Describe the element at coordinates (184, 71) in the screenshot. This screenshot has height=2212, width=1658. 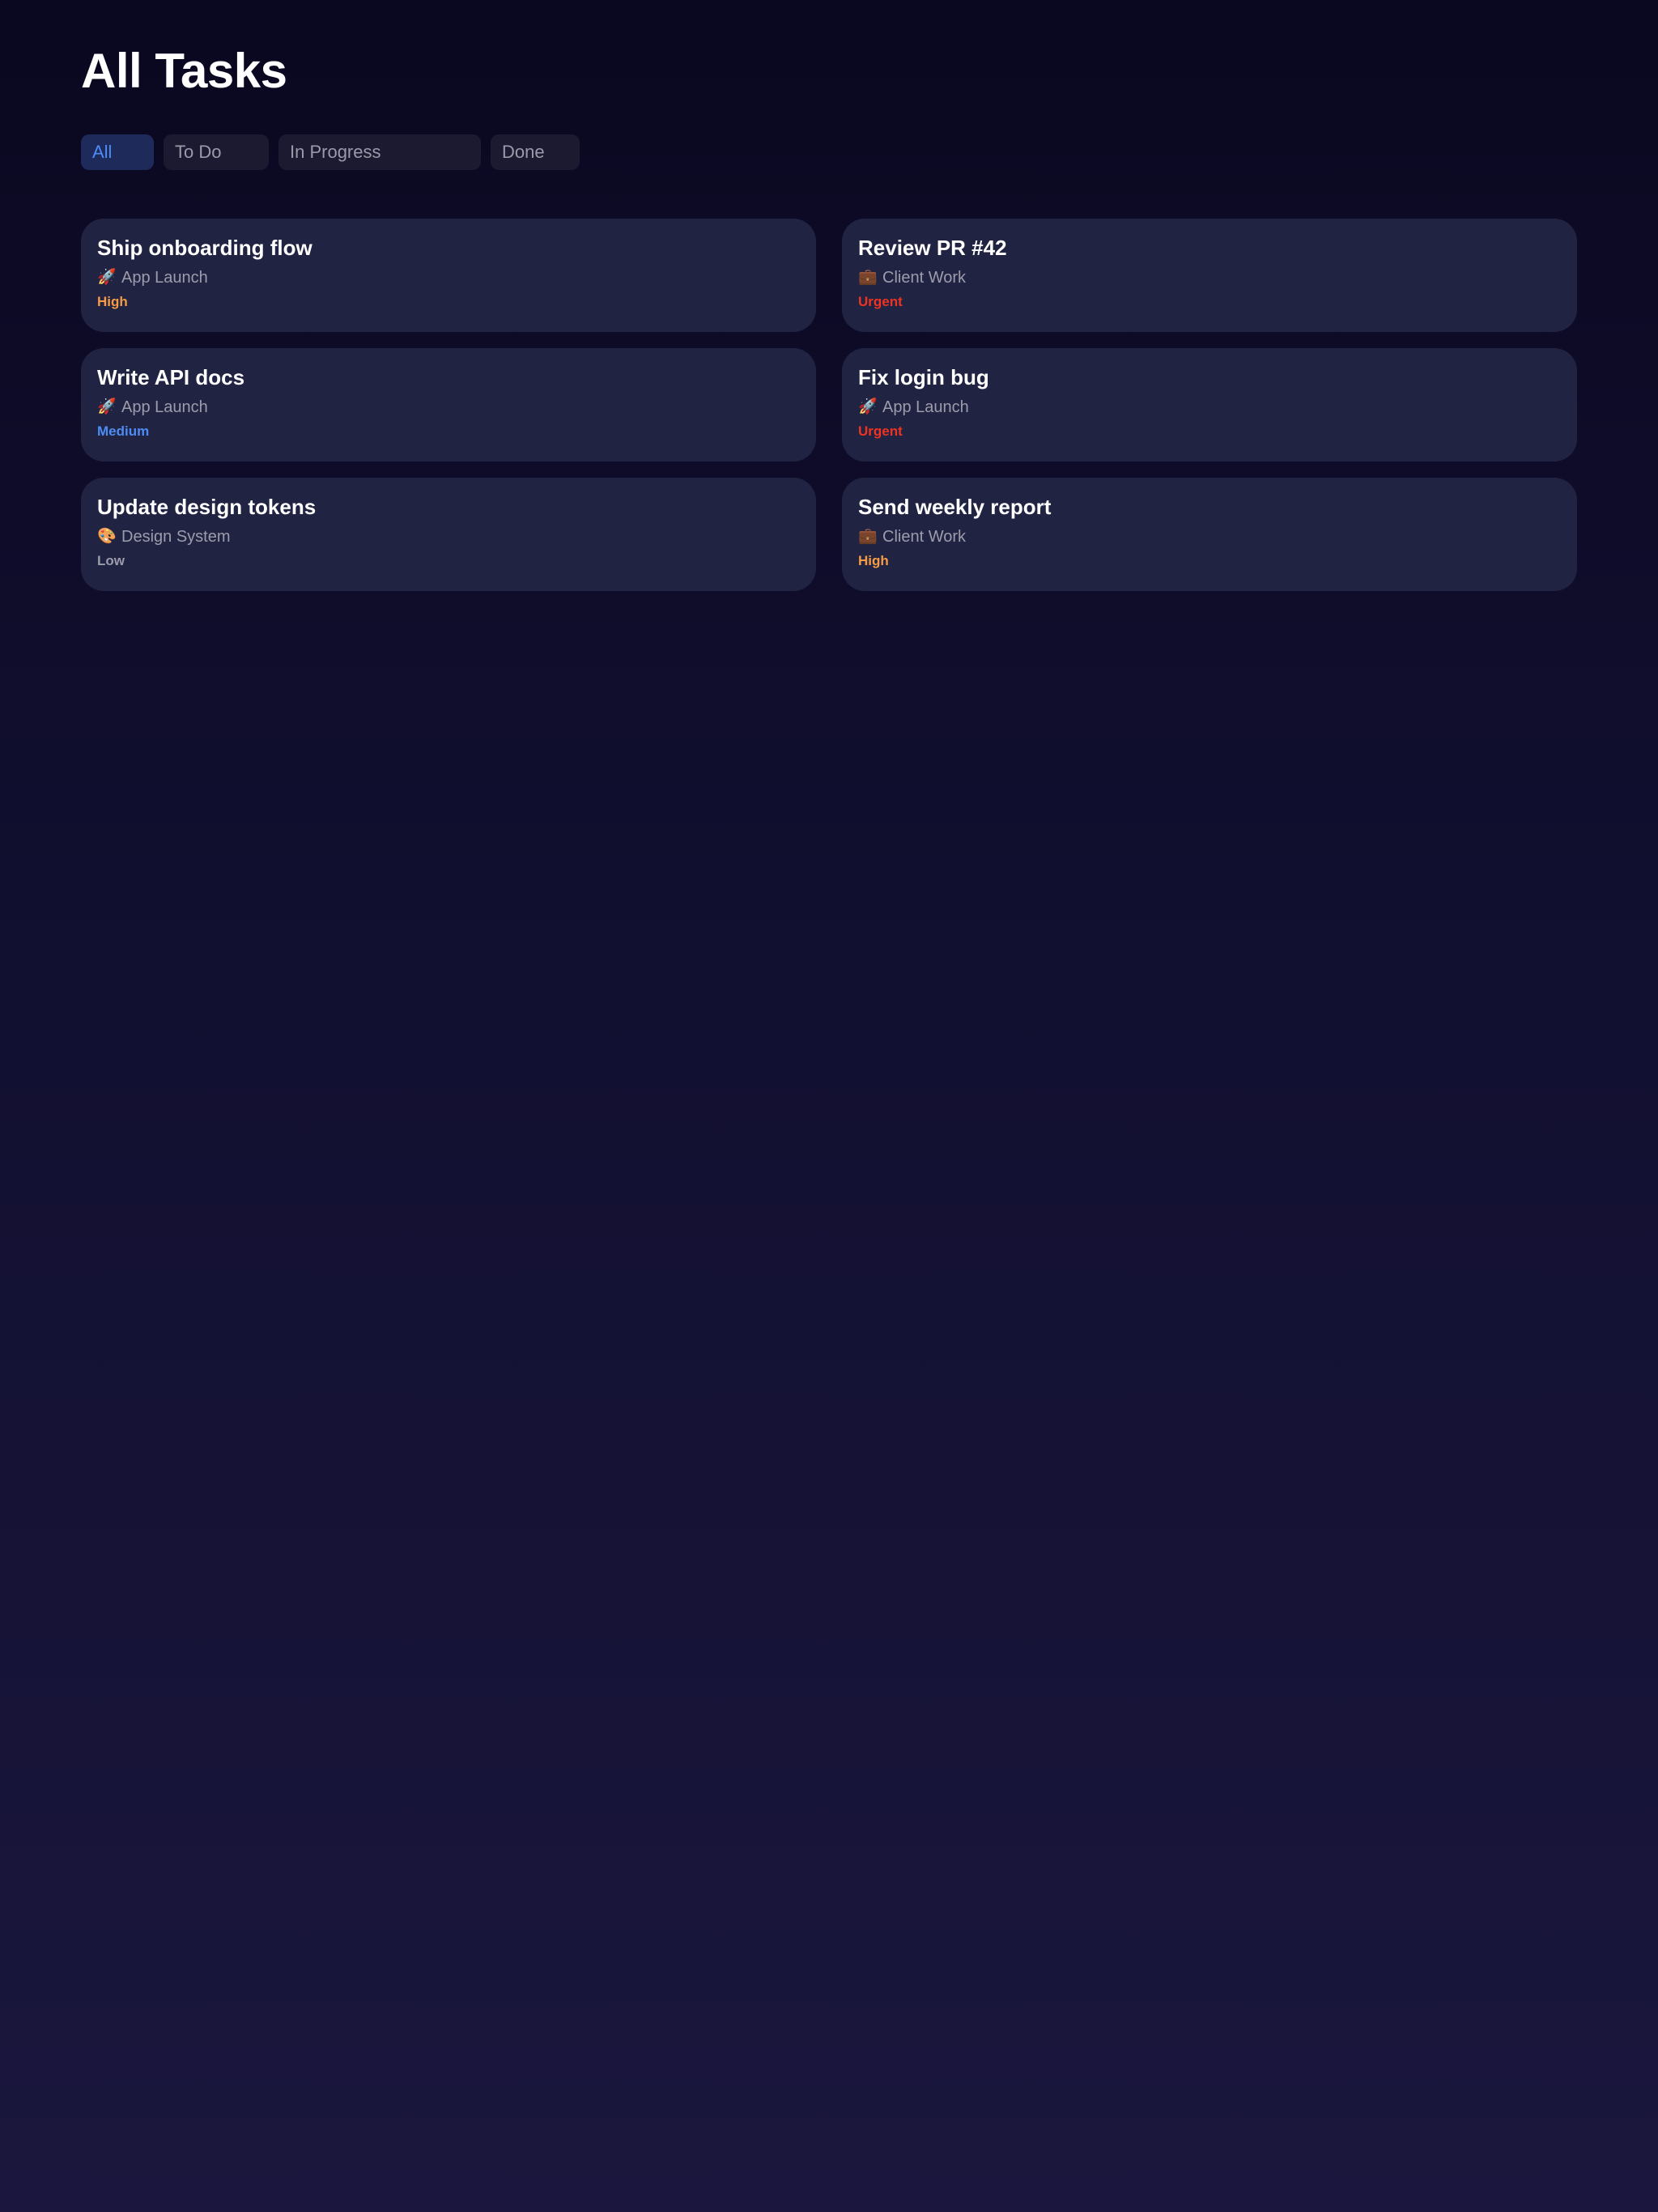
I see `page-title: All Tasks` at that location.